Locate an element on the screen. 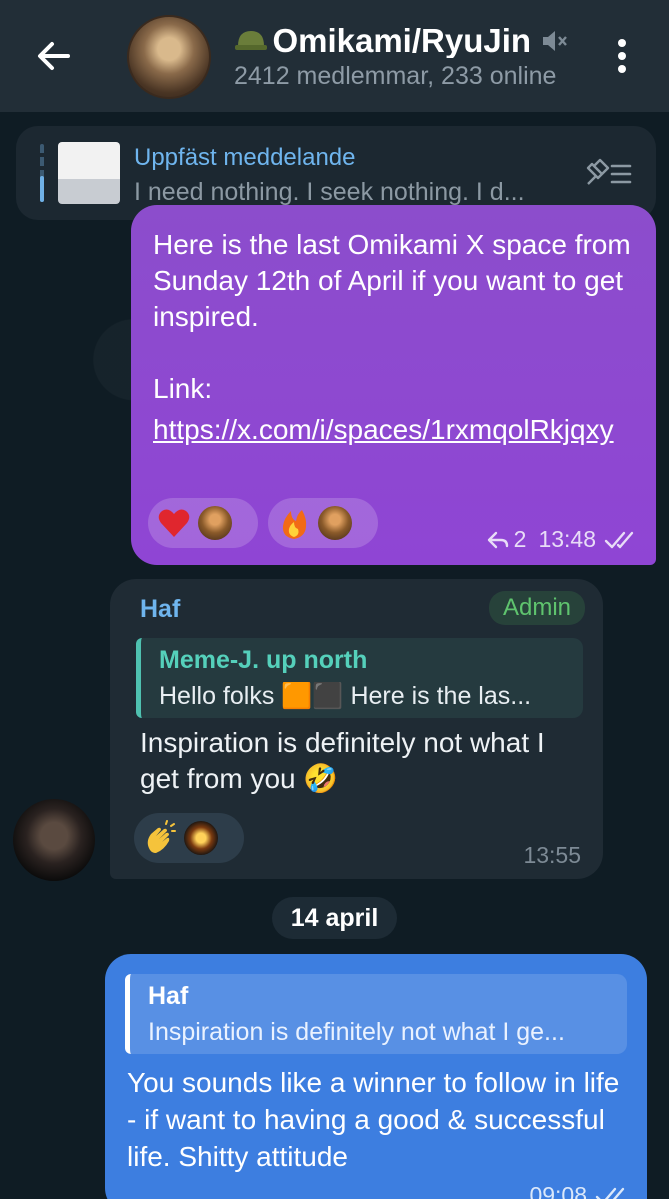 The height and width of the screenshot is (1199, 669). more-options-button is located at coordinates (622, 57).